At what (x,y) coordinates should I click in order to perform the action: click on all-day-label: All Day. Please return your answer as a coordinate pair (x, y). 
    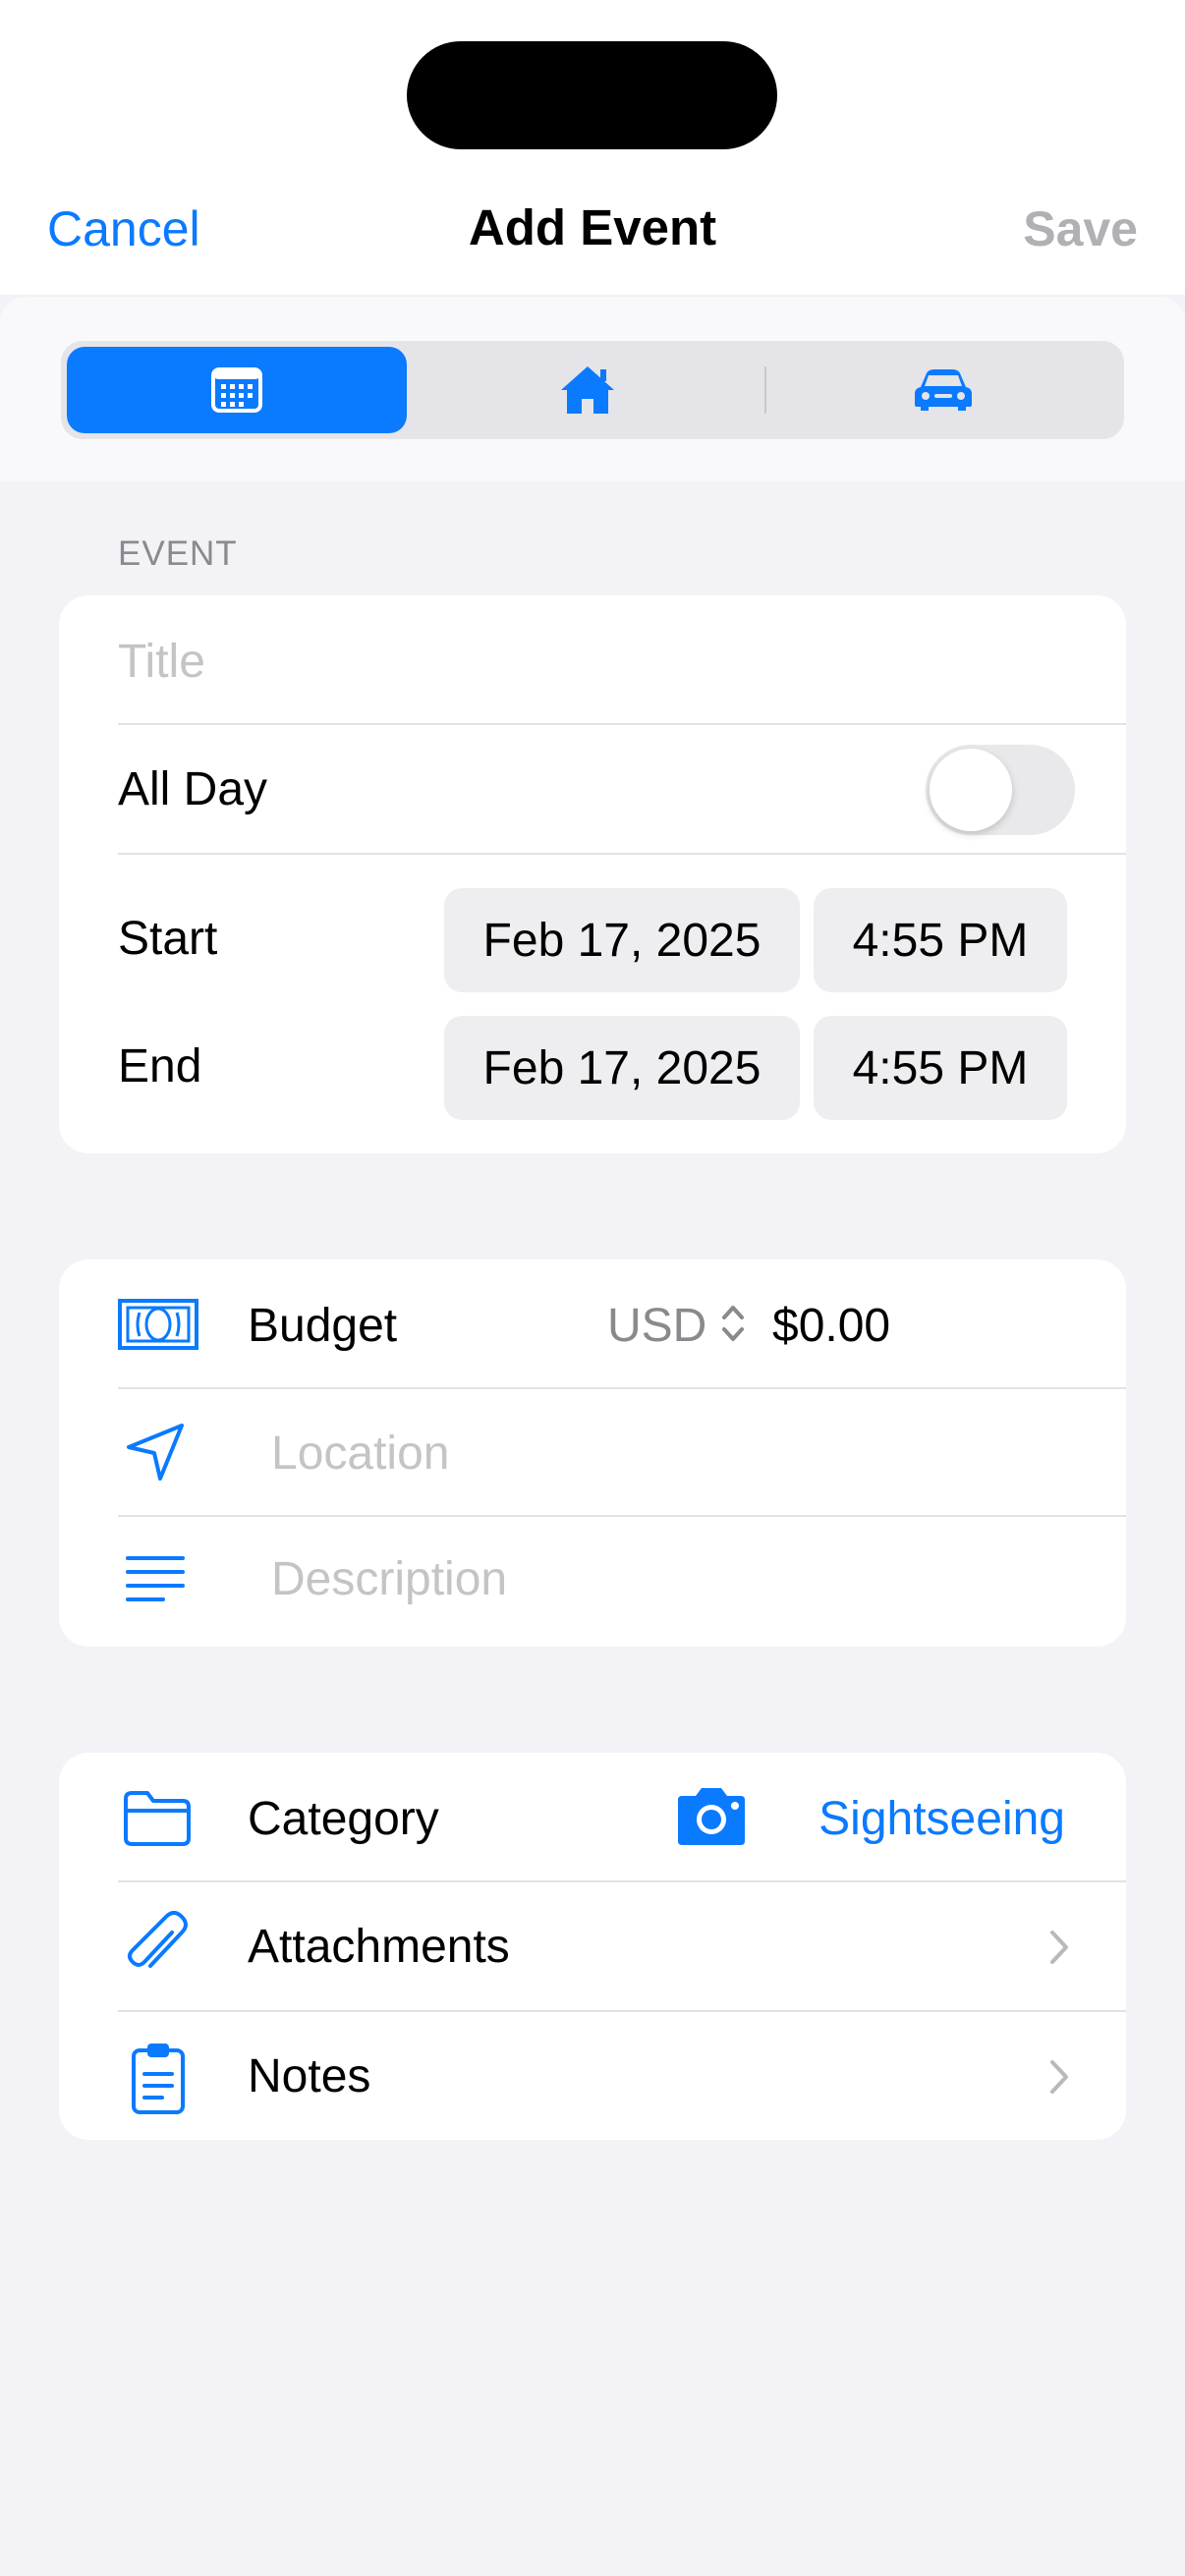
    Looking at the image, I should click on (193, 789).